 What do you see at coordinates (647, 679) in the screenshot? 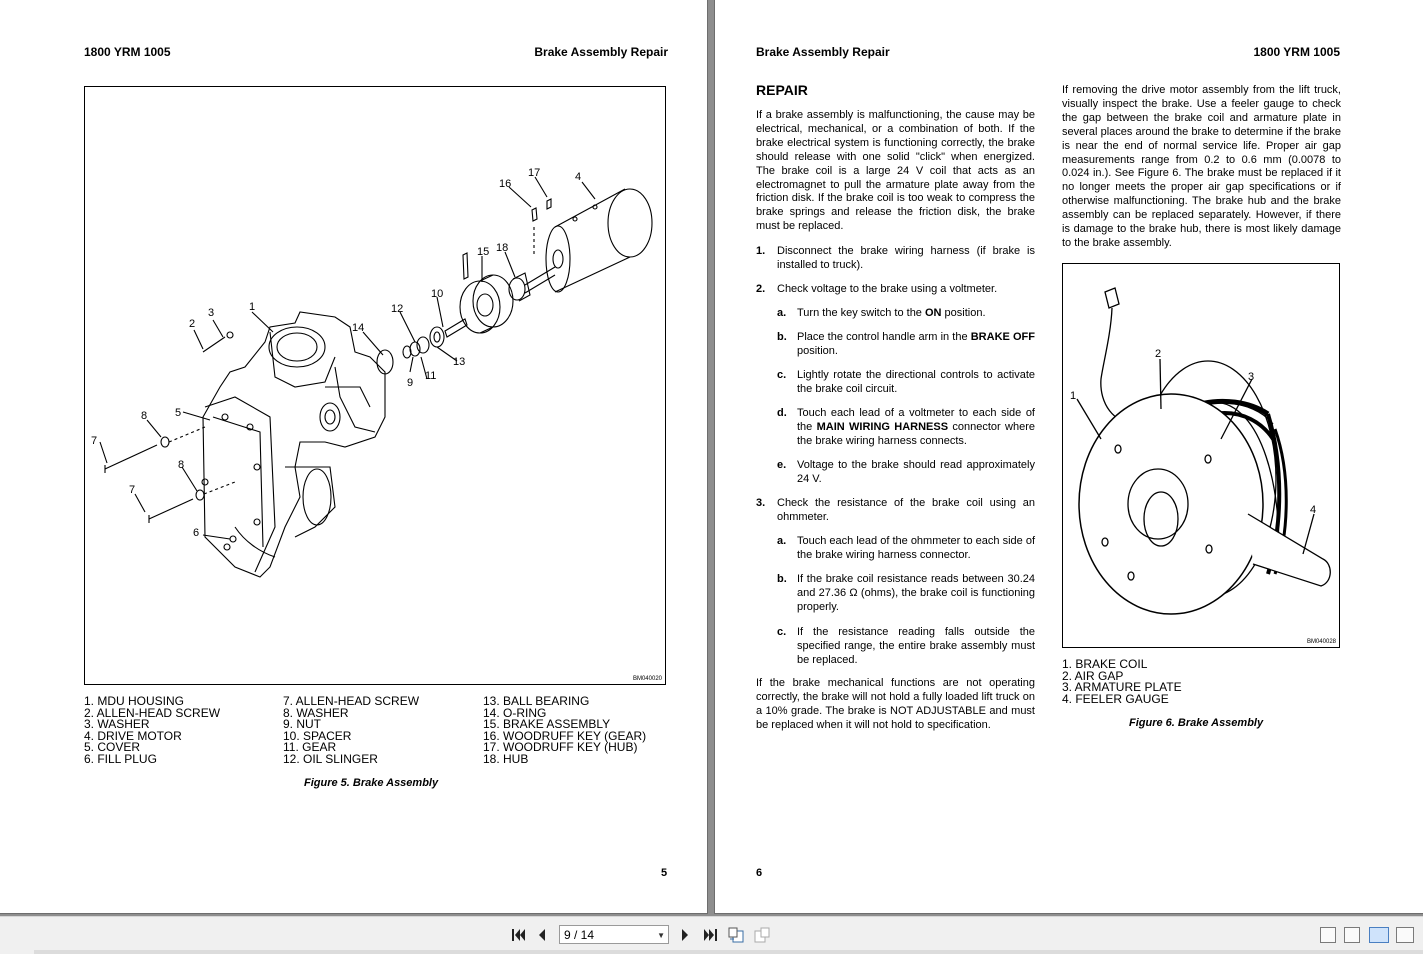
I see `figure-5-code: BM040020` at bounding box center [647, 679].